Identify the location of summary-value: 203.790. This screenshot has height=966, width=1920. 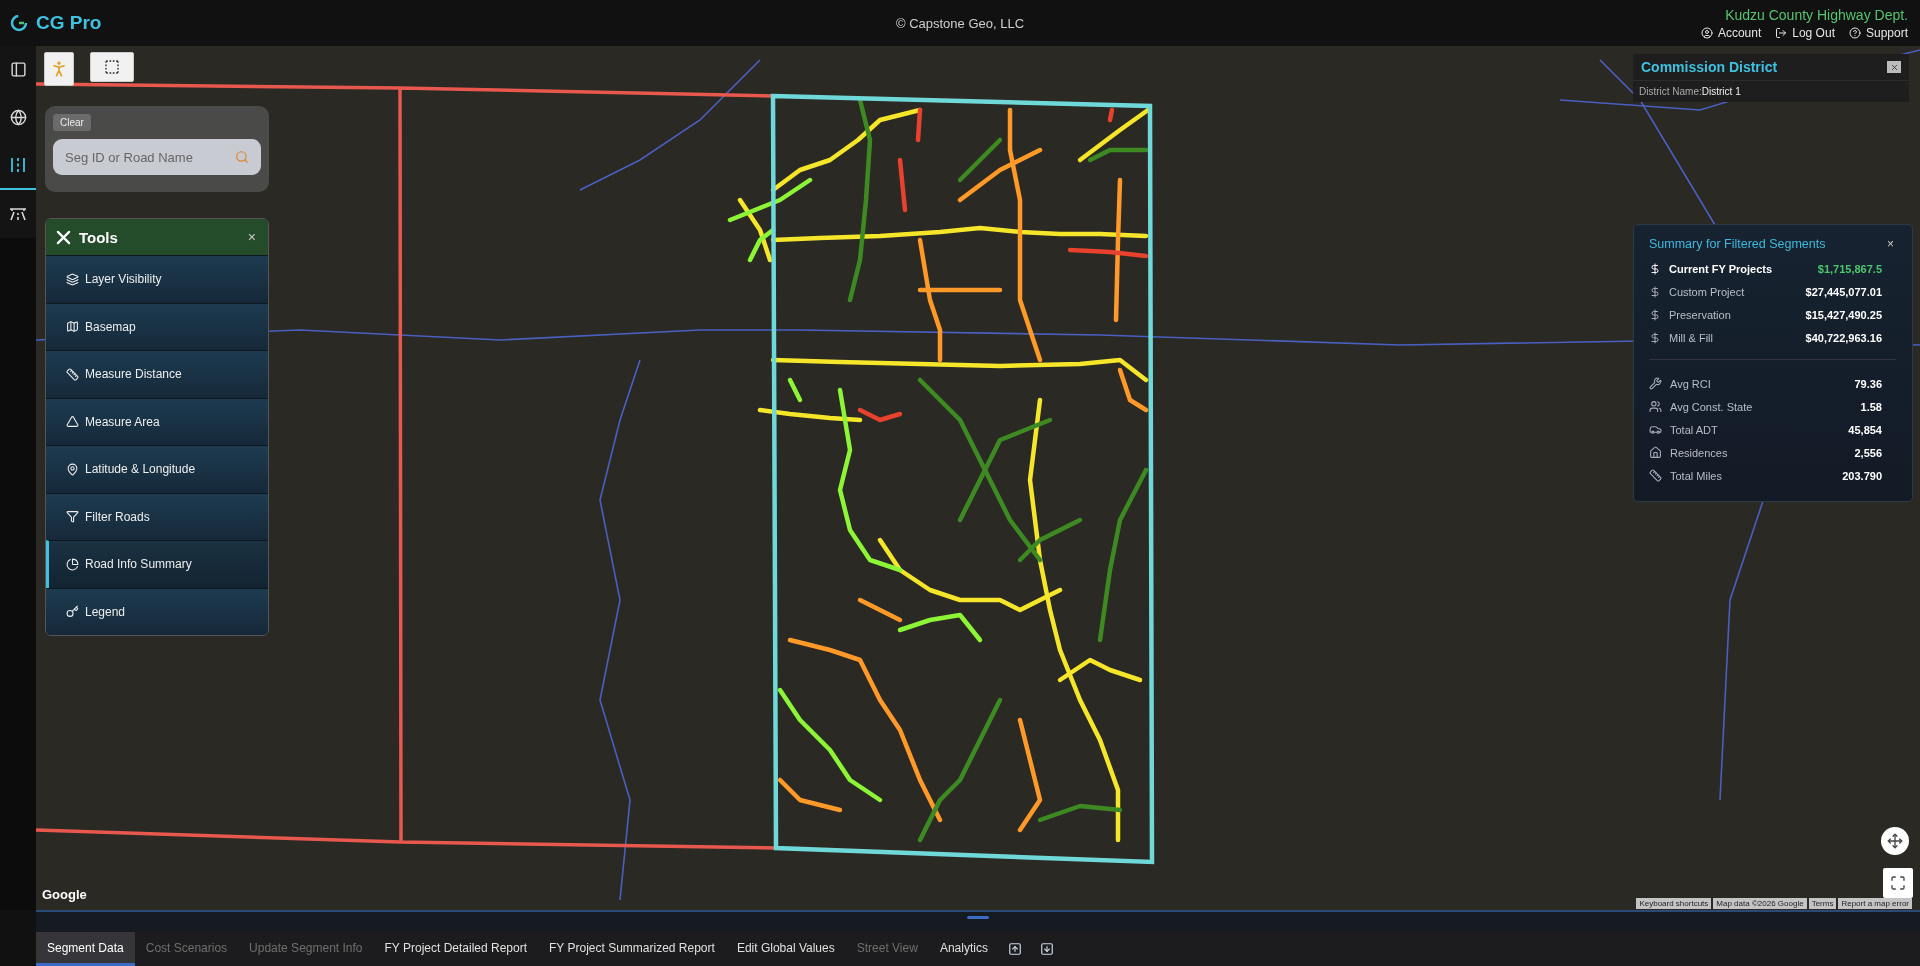
(1862, 475).